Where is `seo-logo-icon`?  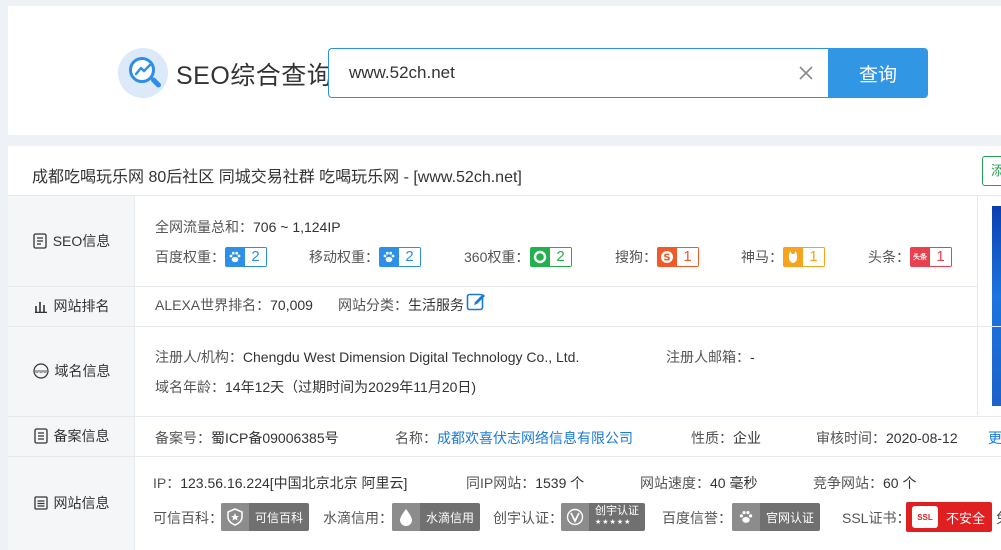 seo-logo-icon is located at coordinates (143, 73).